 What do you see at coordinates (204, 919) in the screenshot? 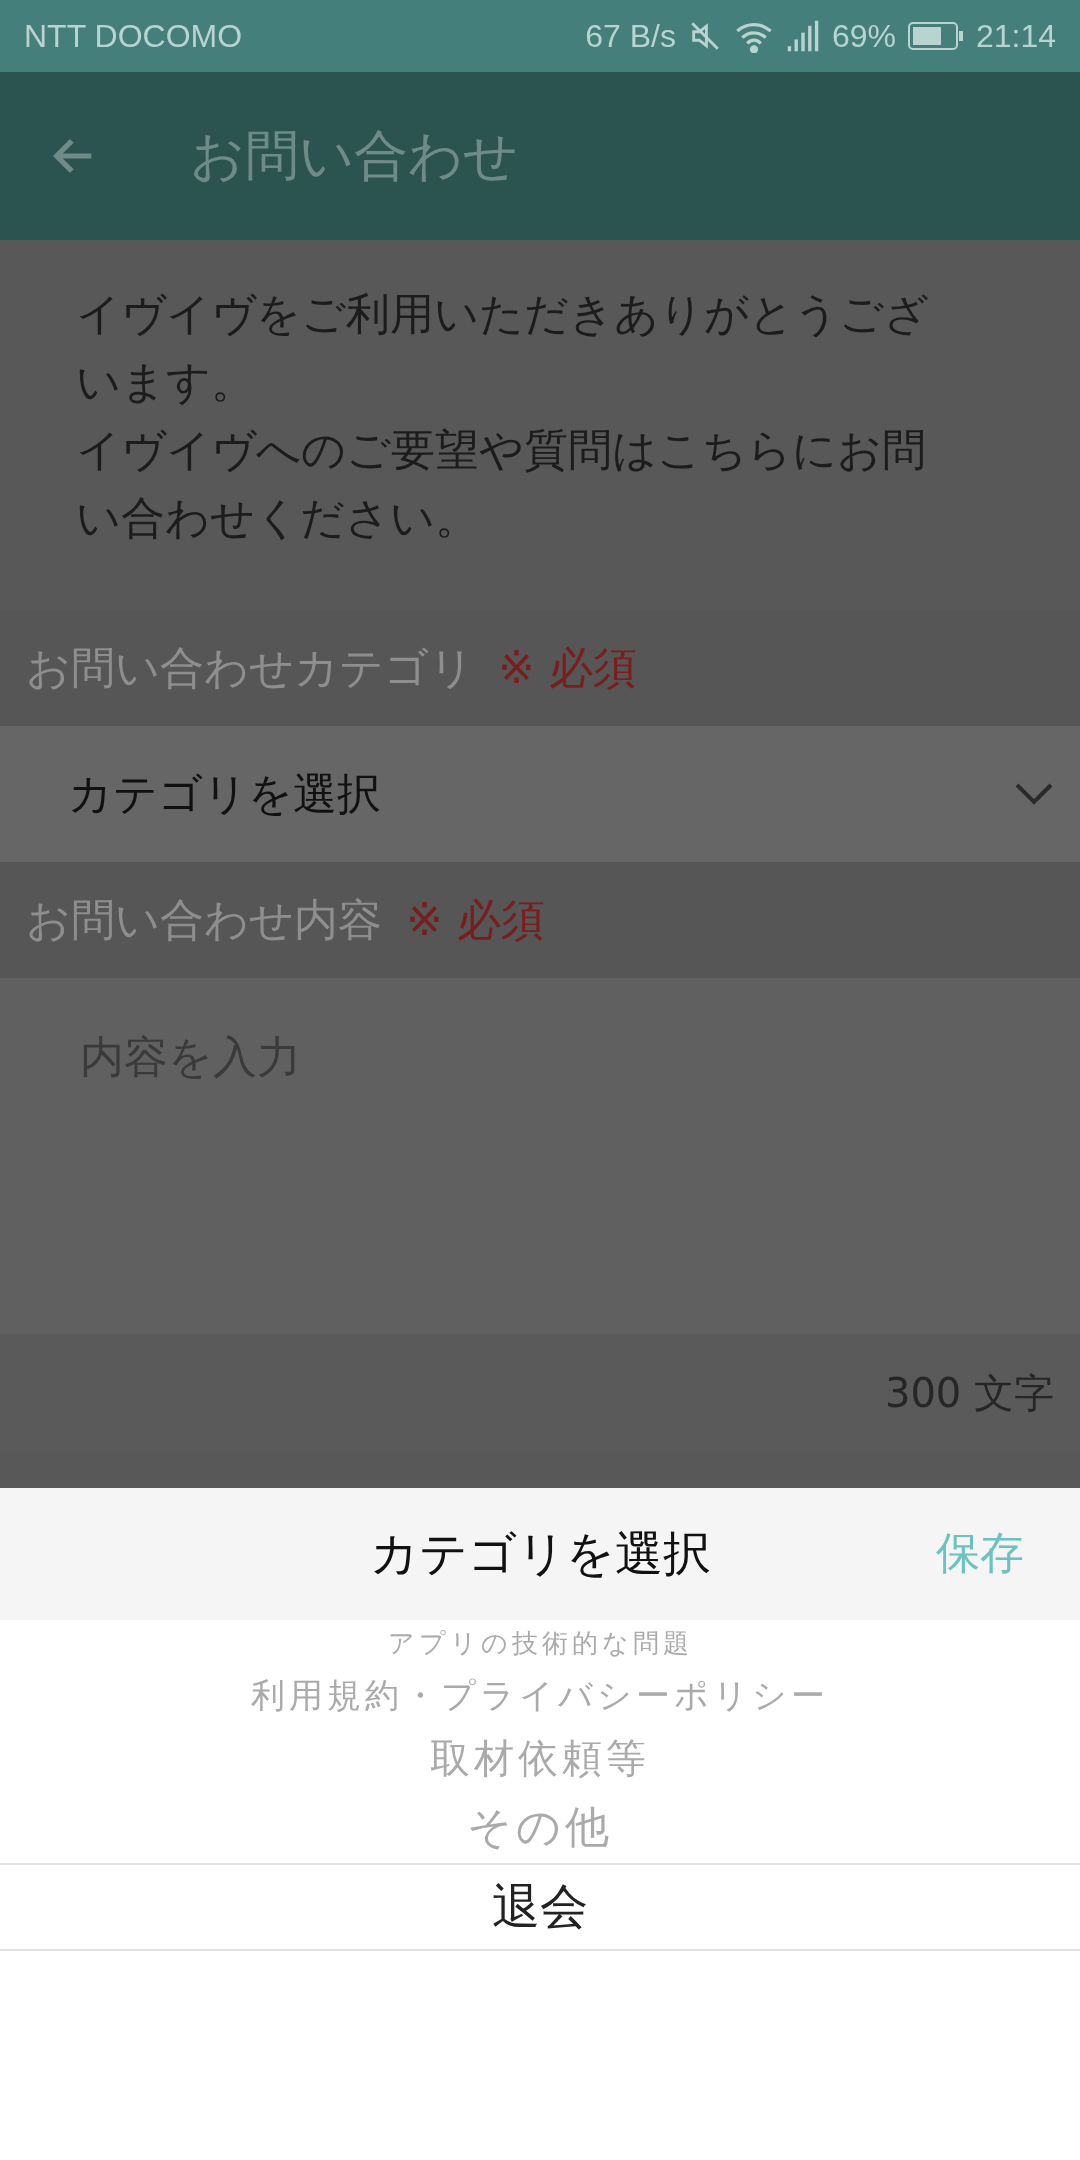
I see `section-label: お問い合わせ内容` at bounding box center [204, 919].